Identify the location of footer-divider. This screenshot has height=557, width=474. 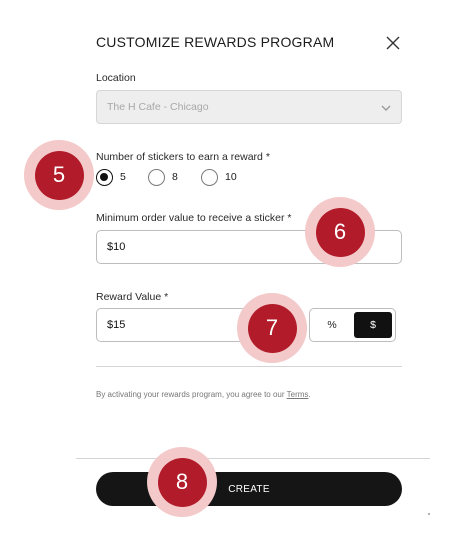
(253, 458).